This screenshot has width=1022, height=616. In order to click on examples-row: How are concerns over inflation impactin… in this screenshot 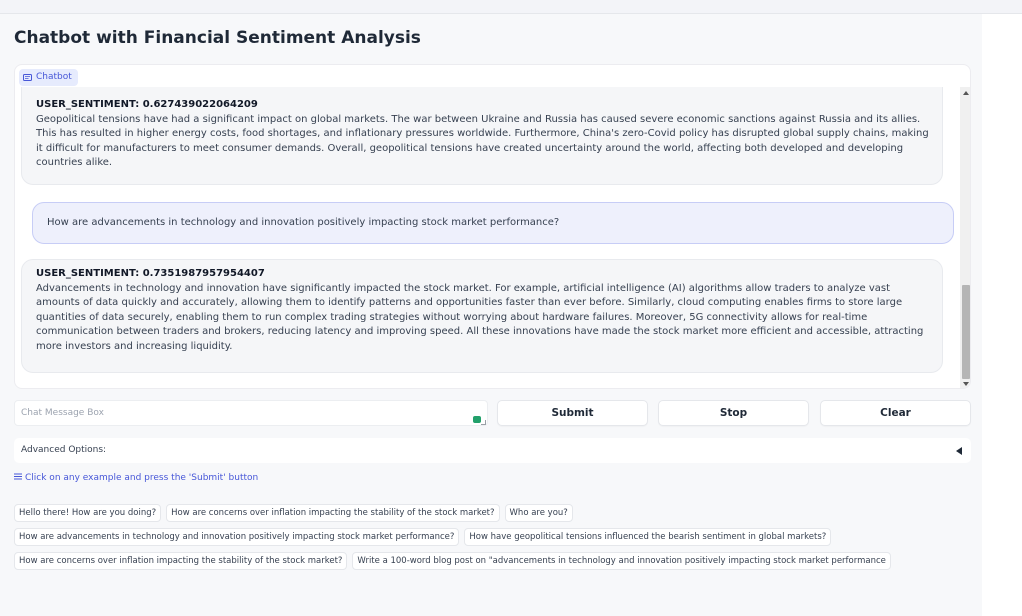, I will do `click(452, 561)`.